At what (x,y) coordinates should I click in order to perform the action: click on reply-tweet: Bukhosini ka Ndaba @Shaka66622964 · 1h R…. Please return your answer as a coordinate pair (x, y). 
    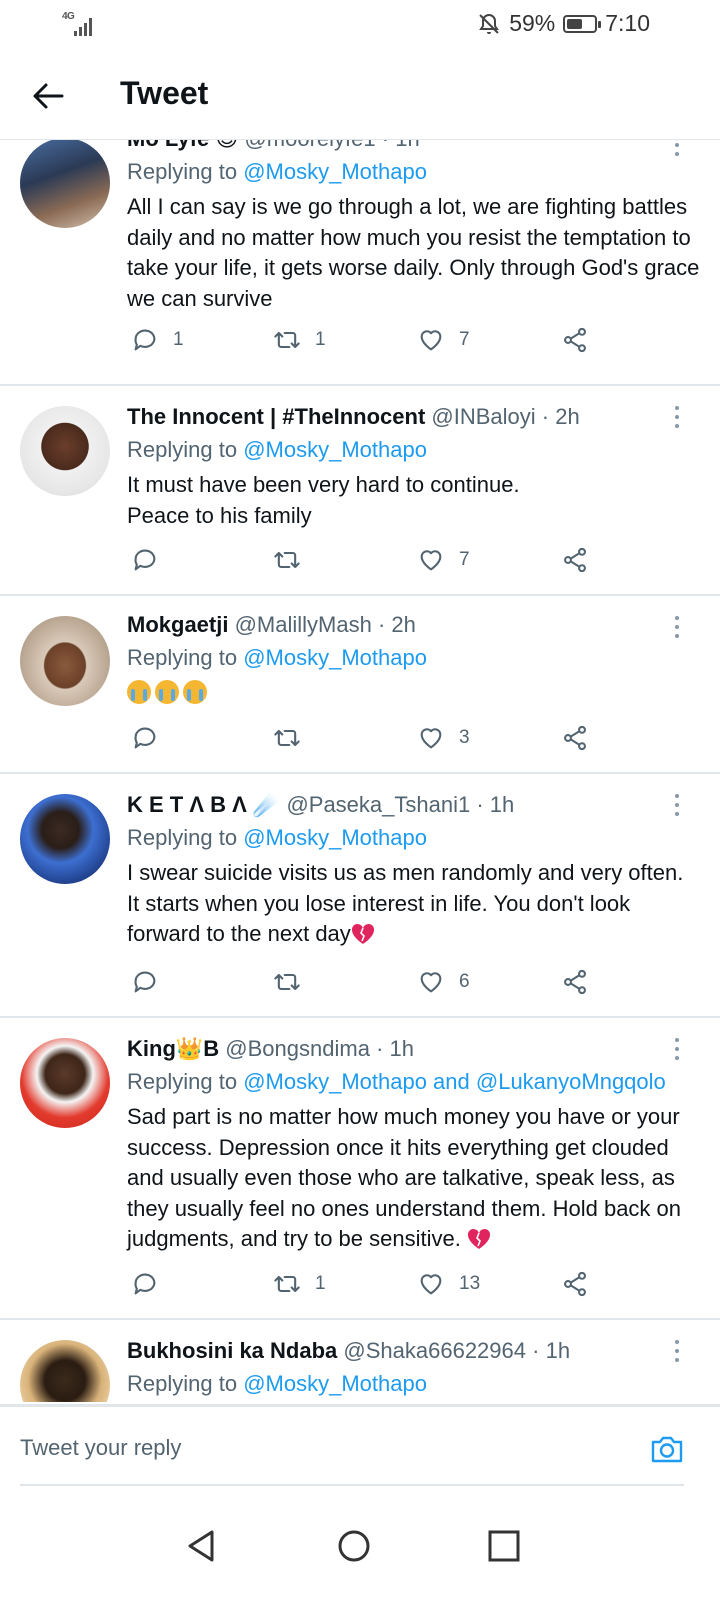
    Looking at the image, I should click on (360, 1361).